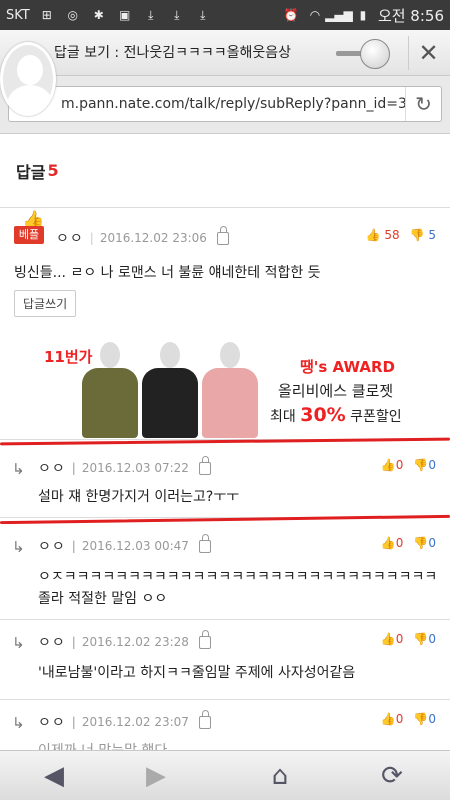  Describe the element at coordinates (363, 15) in the screenshot. I see `battery-icon: ▮` at that location.